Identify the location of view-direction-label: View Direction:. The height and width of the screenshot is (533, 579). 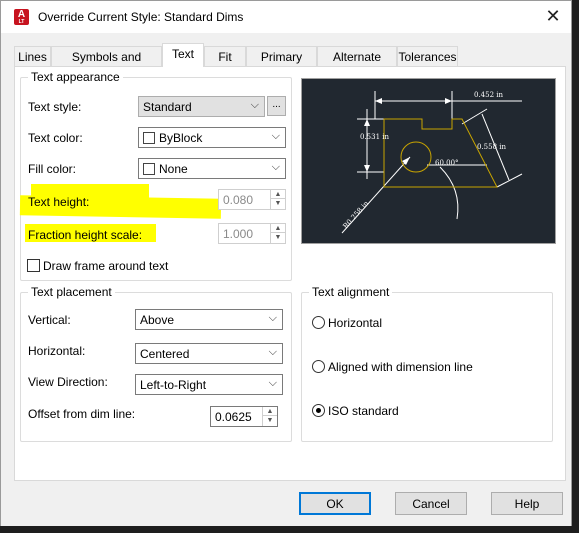
(68, 382).